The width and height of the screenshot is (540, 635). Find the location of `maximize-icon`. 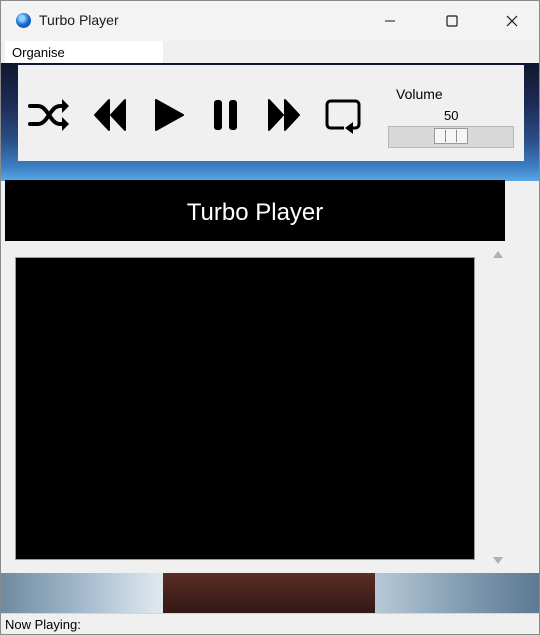

maximize-icon is located at coordinates (452, 21).